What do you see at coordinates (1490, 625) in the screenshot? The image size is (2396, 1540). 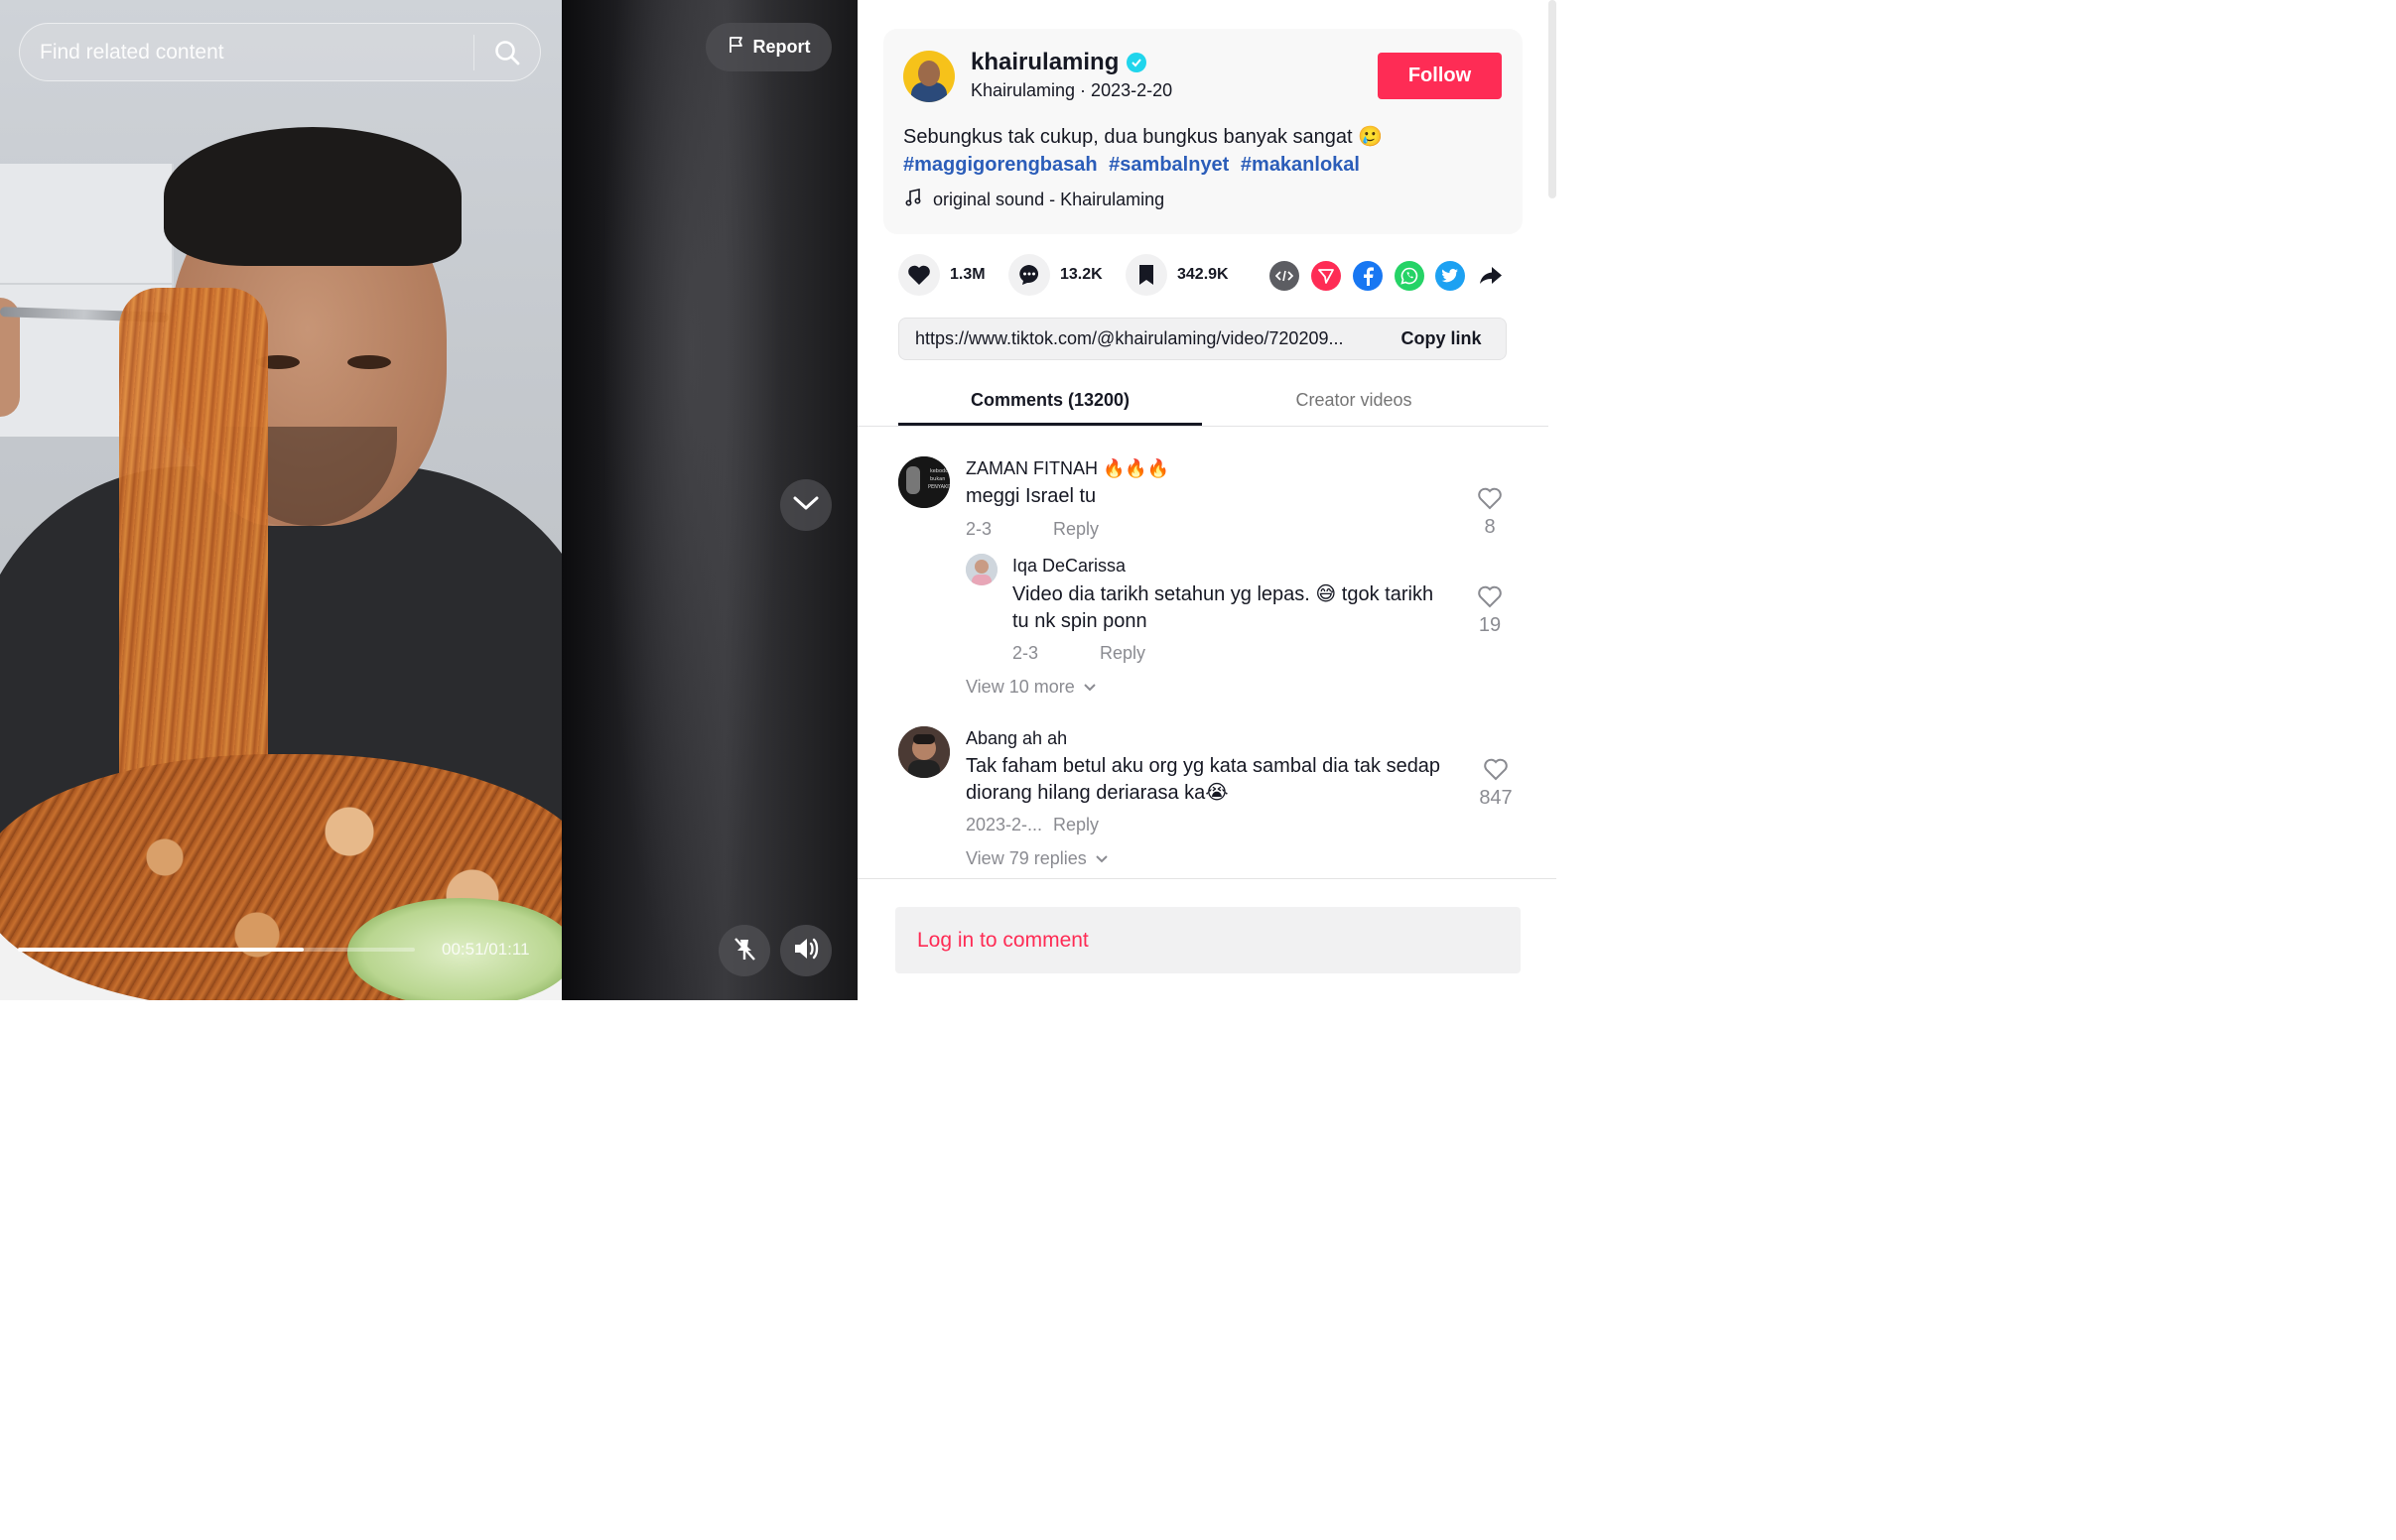 I see `reply-like-count: 19` at bounding box center [1490, 625].